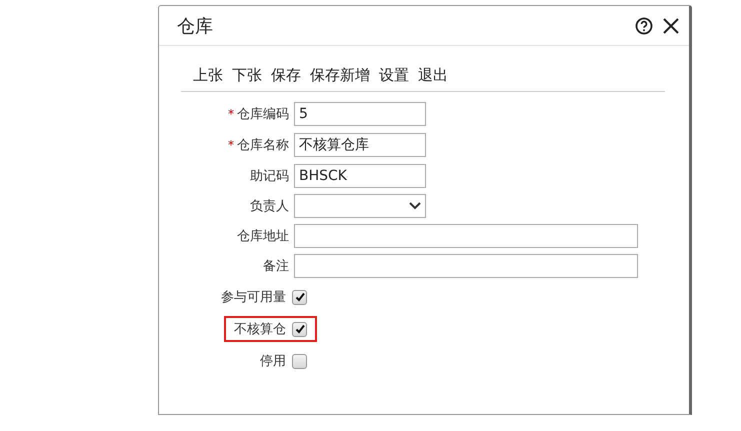 The width and height of the screenshot is (741, 431). I want to click on window-title: 仓库, so click(195, 26).